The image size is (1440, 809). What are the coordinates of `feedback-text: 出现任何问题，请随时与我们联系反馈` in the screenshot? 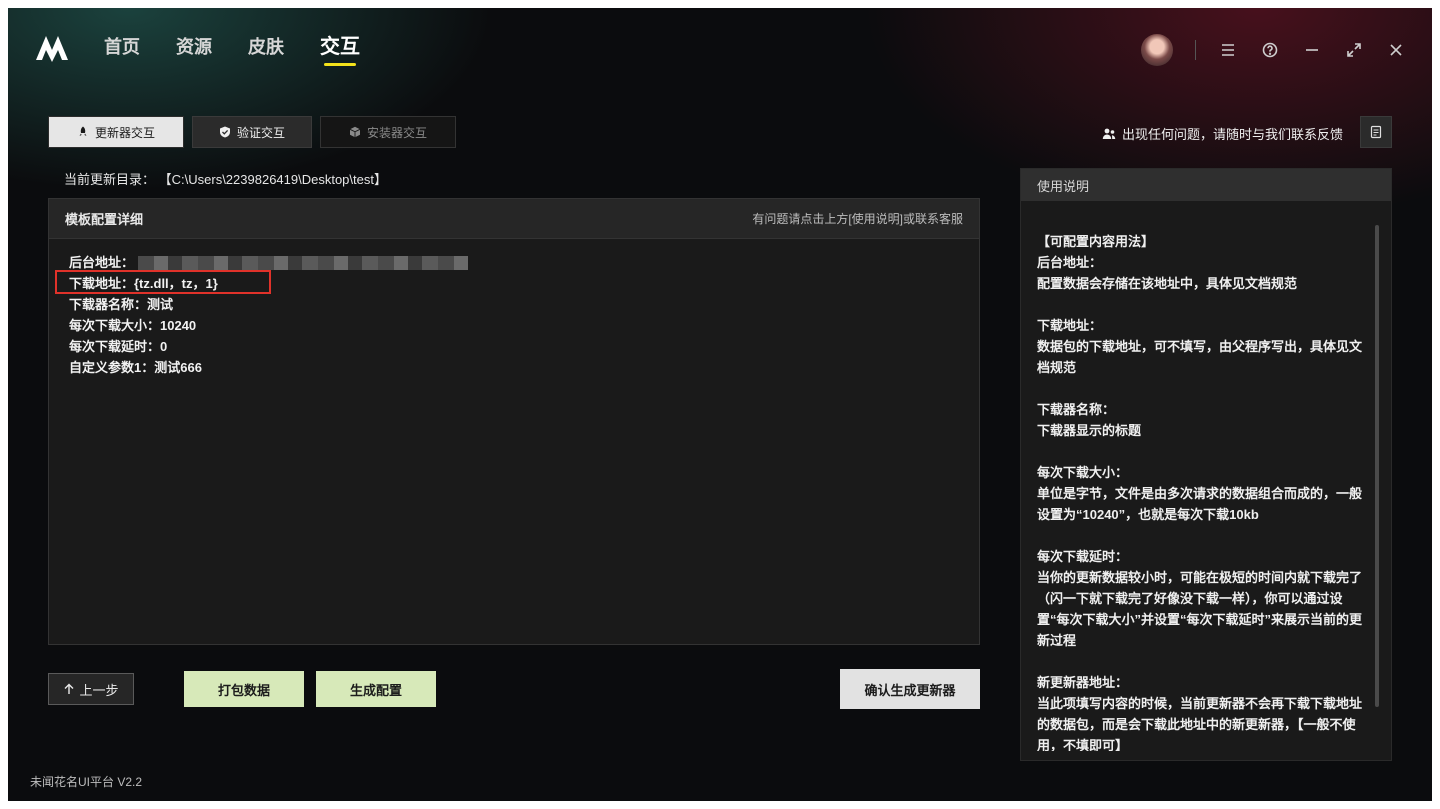 It's located at (1222, 133).